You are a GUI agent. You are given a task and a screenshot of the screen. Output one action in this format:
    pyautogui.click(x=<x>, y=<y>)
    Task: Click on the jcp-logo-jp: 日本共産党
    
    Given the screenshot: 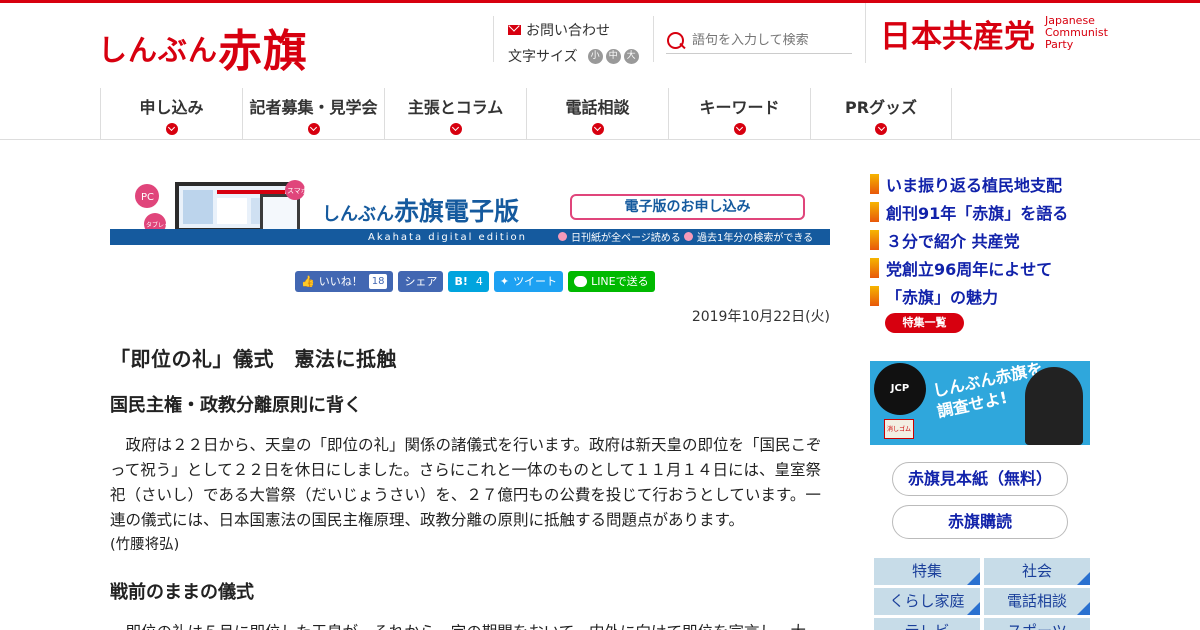 What is the action you would take?
    pyautogui.click(x=957, y=36)
    